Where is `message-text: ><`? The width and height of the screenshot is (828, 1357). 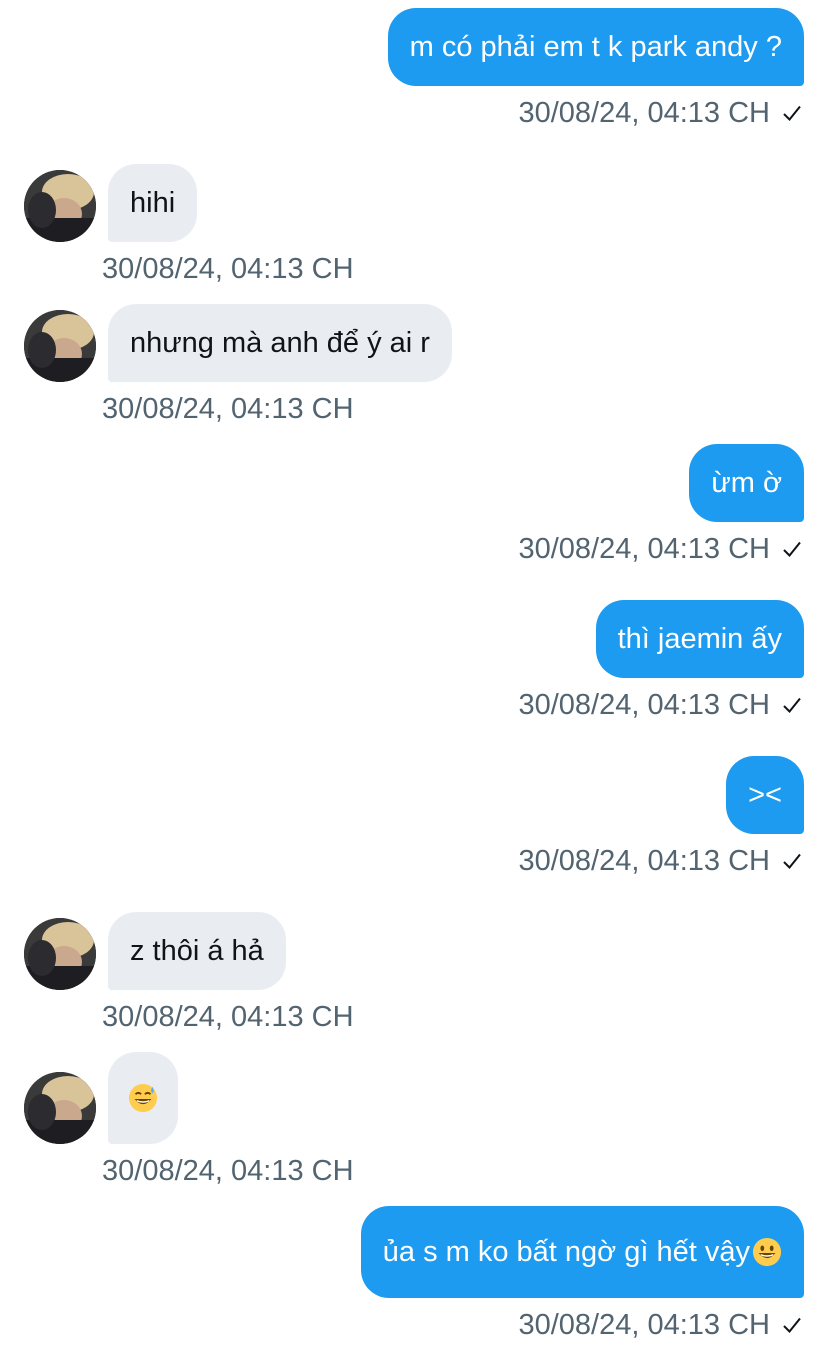 message-text: >< is located at coordinates (765, 795).